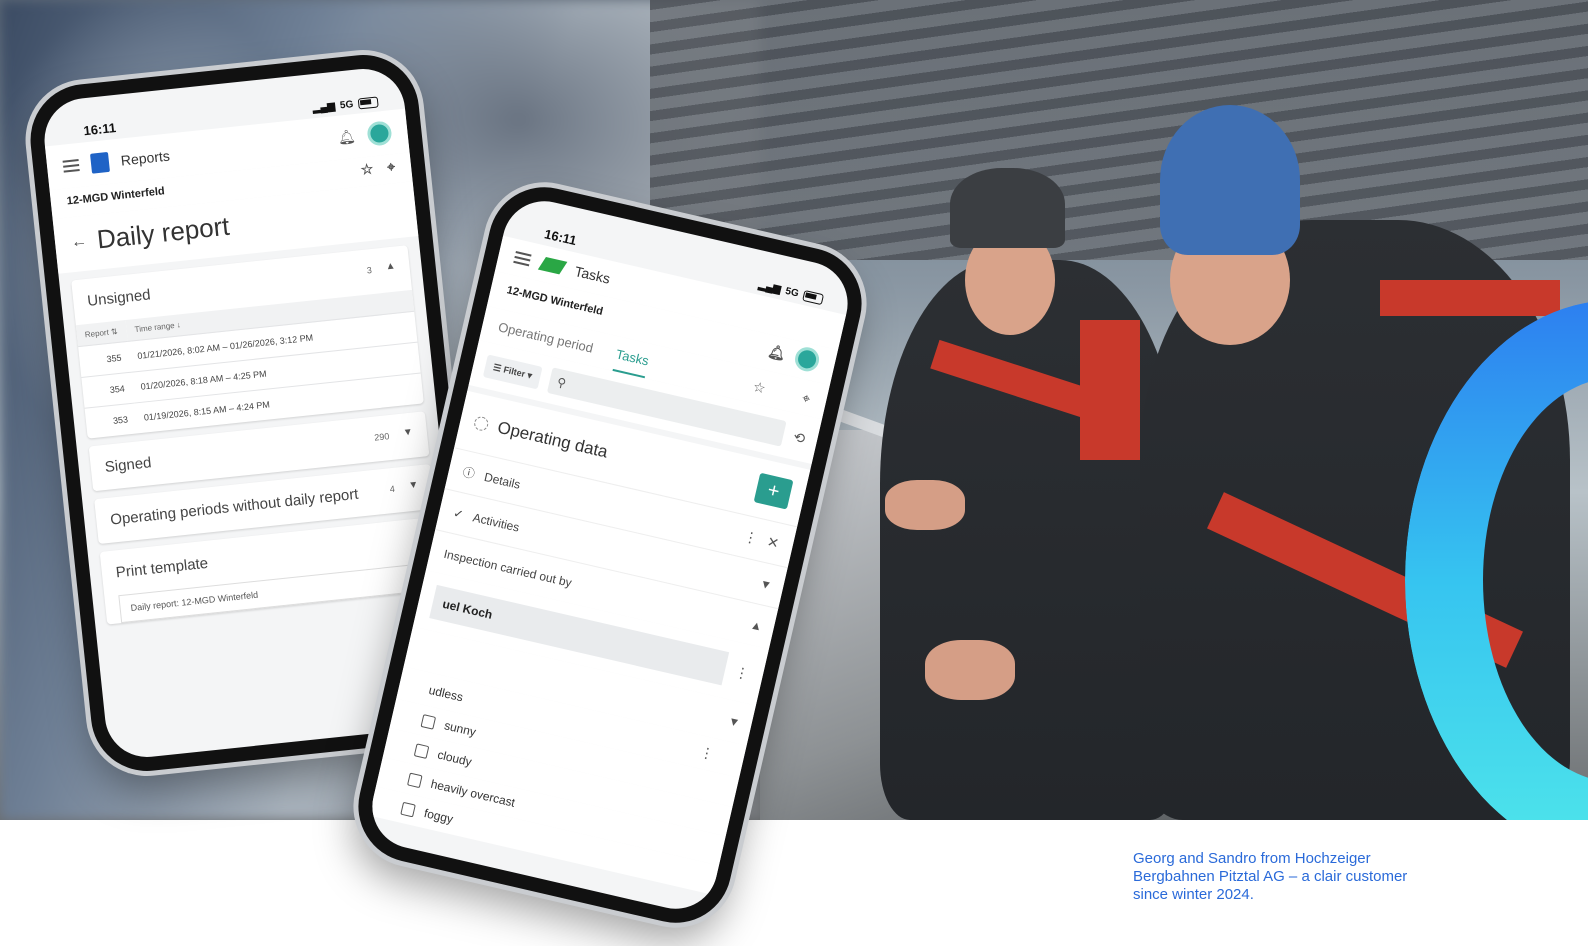 The image size is (1588, 946). What do you see at coordinates (390, 267) in the screenshot?
I see `chevron-up-icon: ▲` at bounding box center [390, 267].